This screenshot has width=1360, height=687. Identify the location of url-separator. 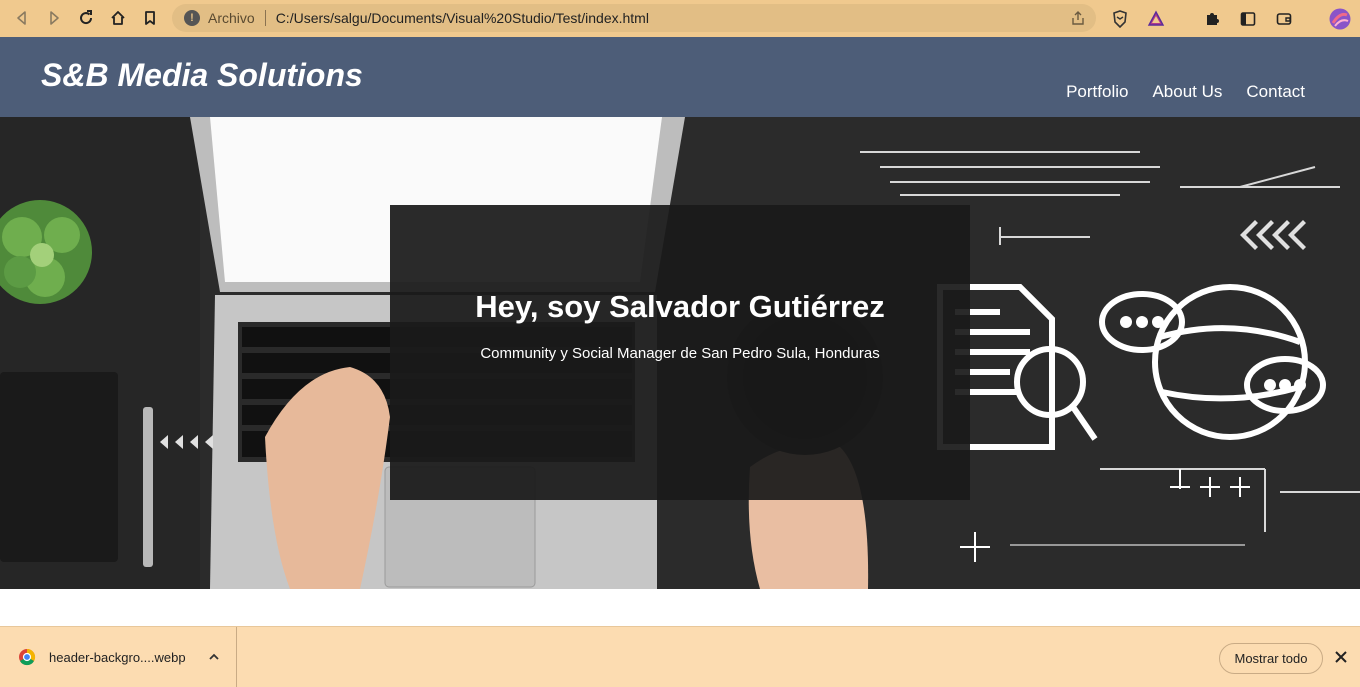
(265, 18).